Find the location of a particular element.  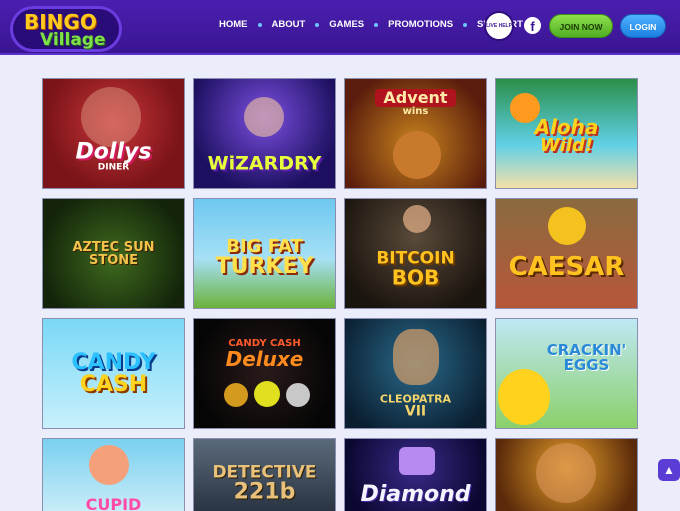

game-tile-cupids: CUPID is located at coordinates (113, 474).